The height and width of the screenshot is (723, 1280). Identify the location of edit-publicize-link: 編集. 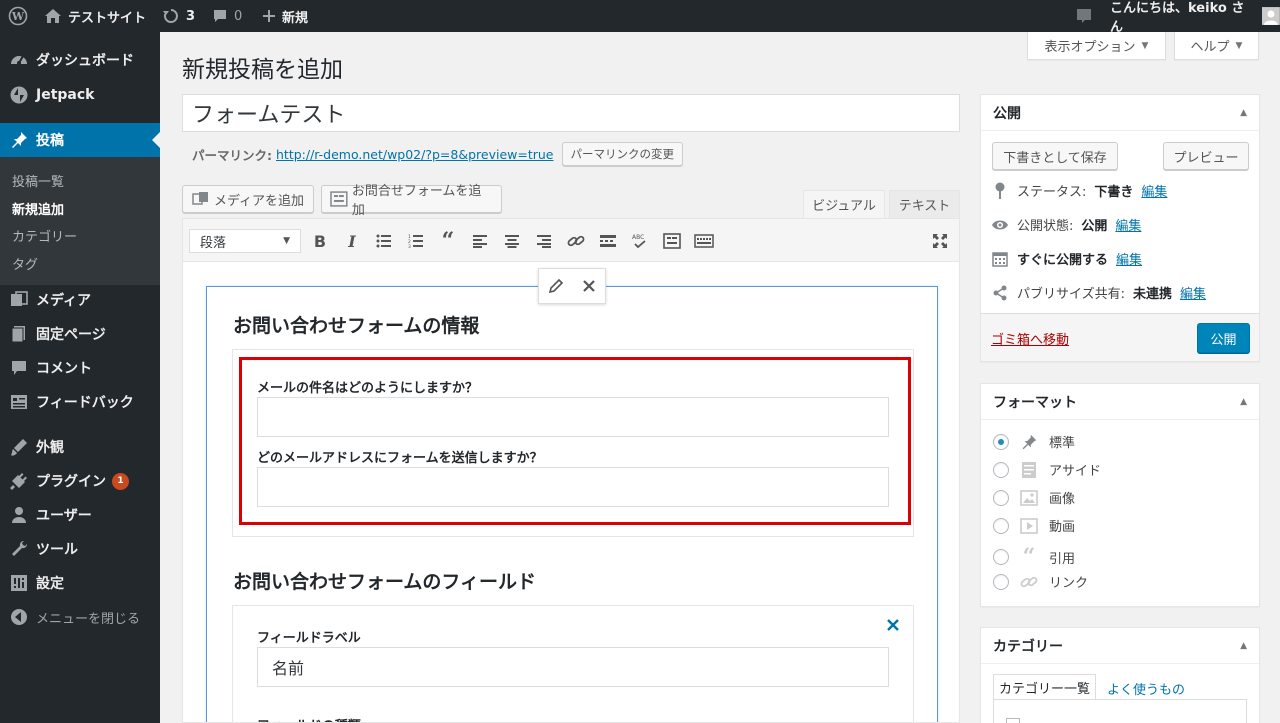
(1193, 292).